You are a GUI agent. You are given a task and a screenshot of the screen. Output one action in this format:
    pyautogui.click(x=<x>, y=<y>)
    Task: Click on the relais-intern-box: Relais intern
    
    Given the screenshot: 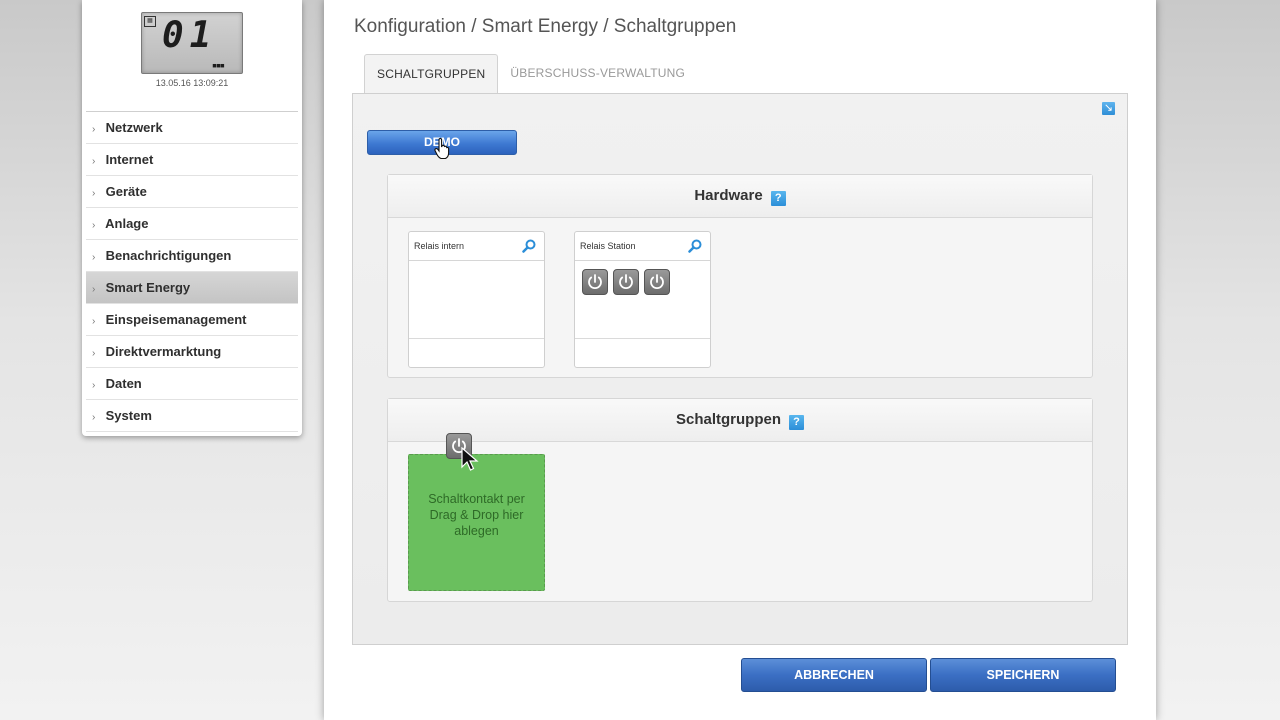 What is the action you would take?
    pyautogui.click(x=476, y=299)
    